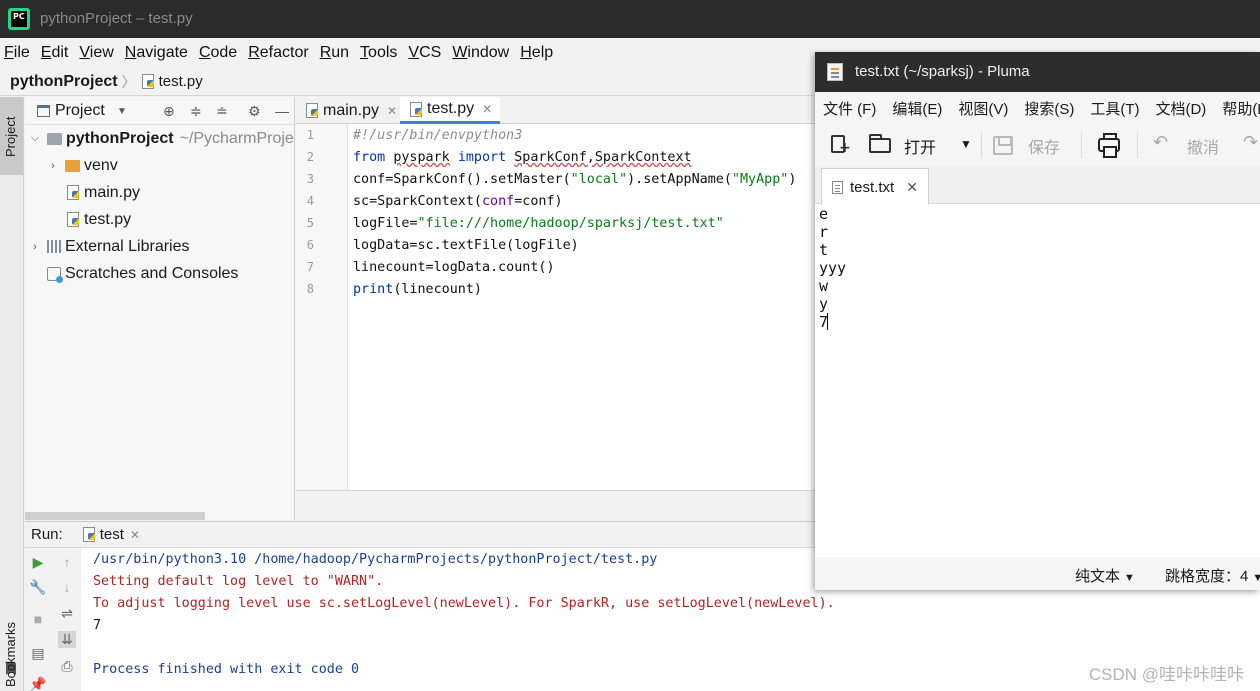  Describe the element at coordinates (161, 138) in the screenshot. I see `tree-item-pythonProject: ⌵ pythonProject ~/PycharmProje` at that location.